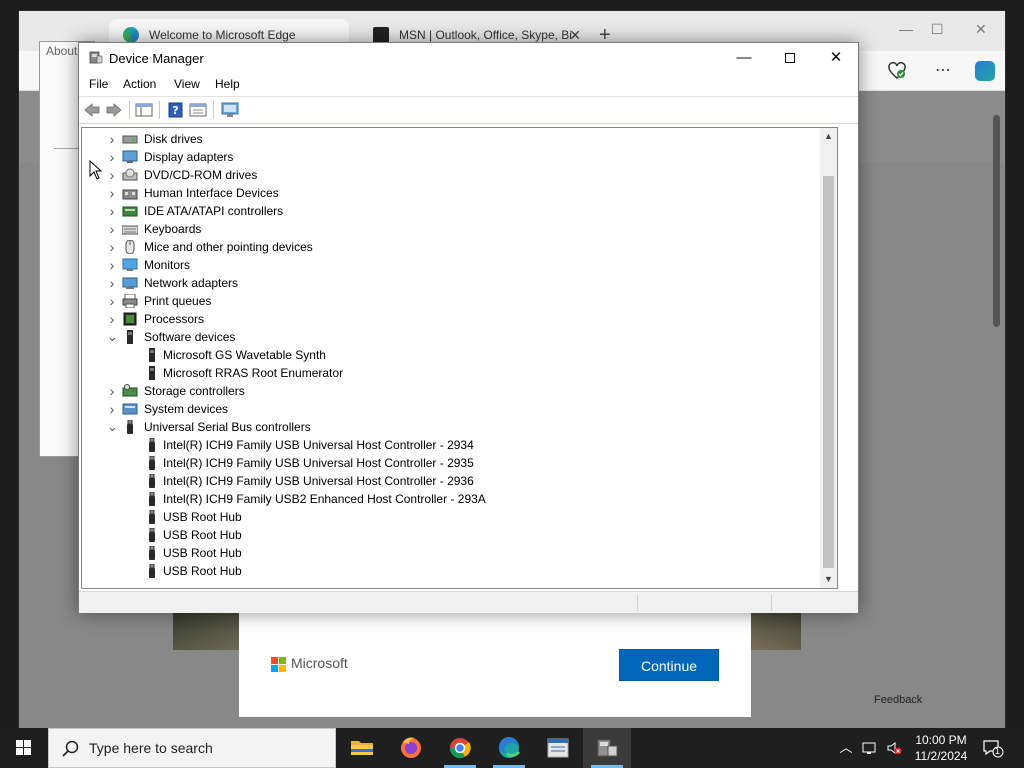  Describe the element at coordinates (230, 110) in the screenshot. I see `scan-hardware-changes-icon` at that location.